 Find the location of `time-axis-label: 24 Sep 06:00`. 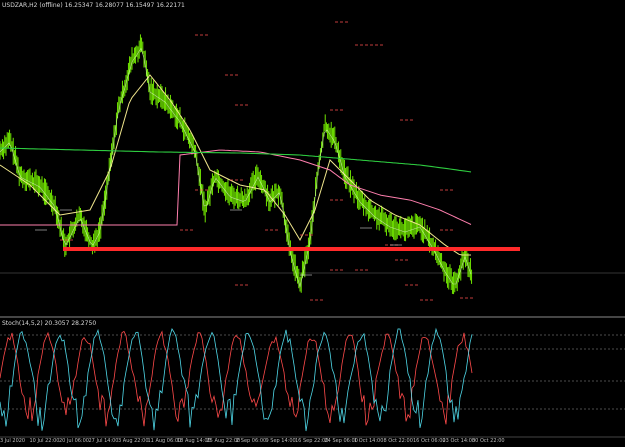

time-axis-label: 24 Sep 06:00 is located at coordinates (341, 441).